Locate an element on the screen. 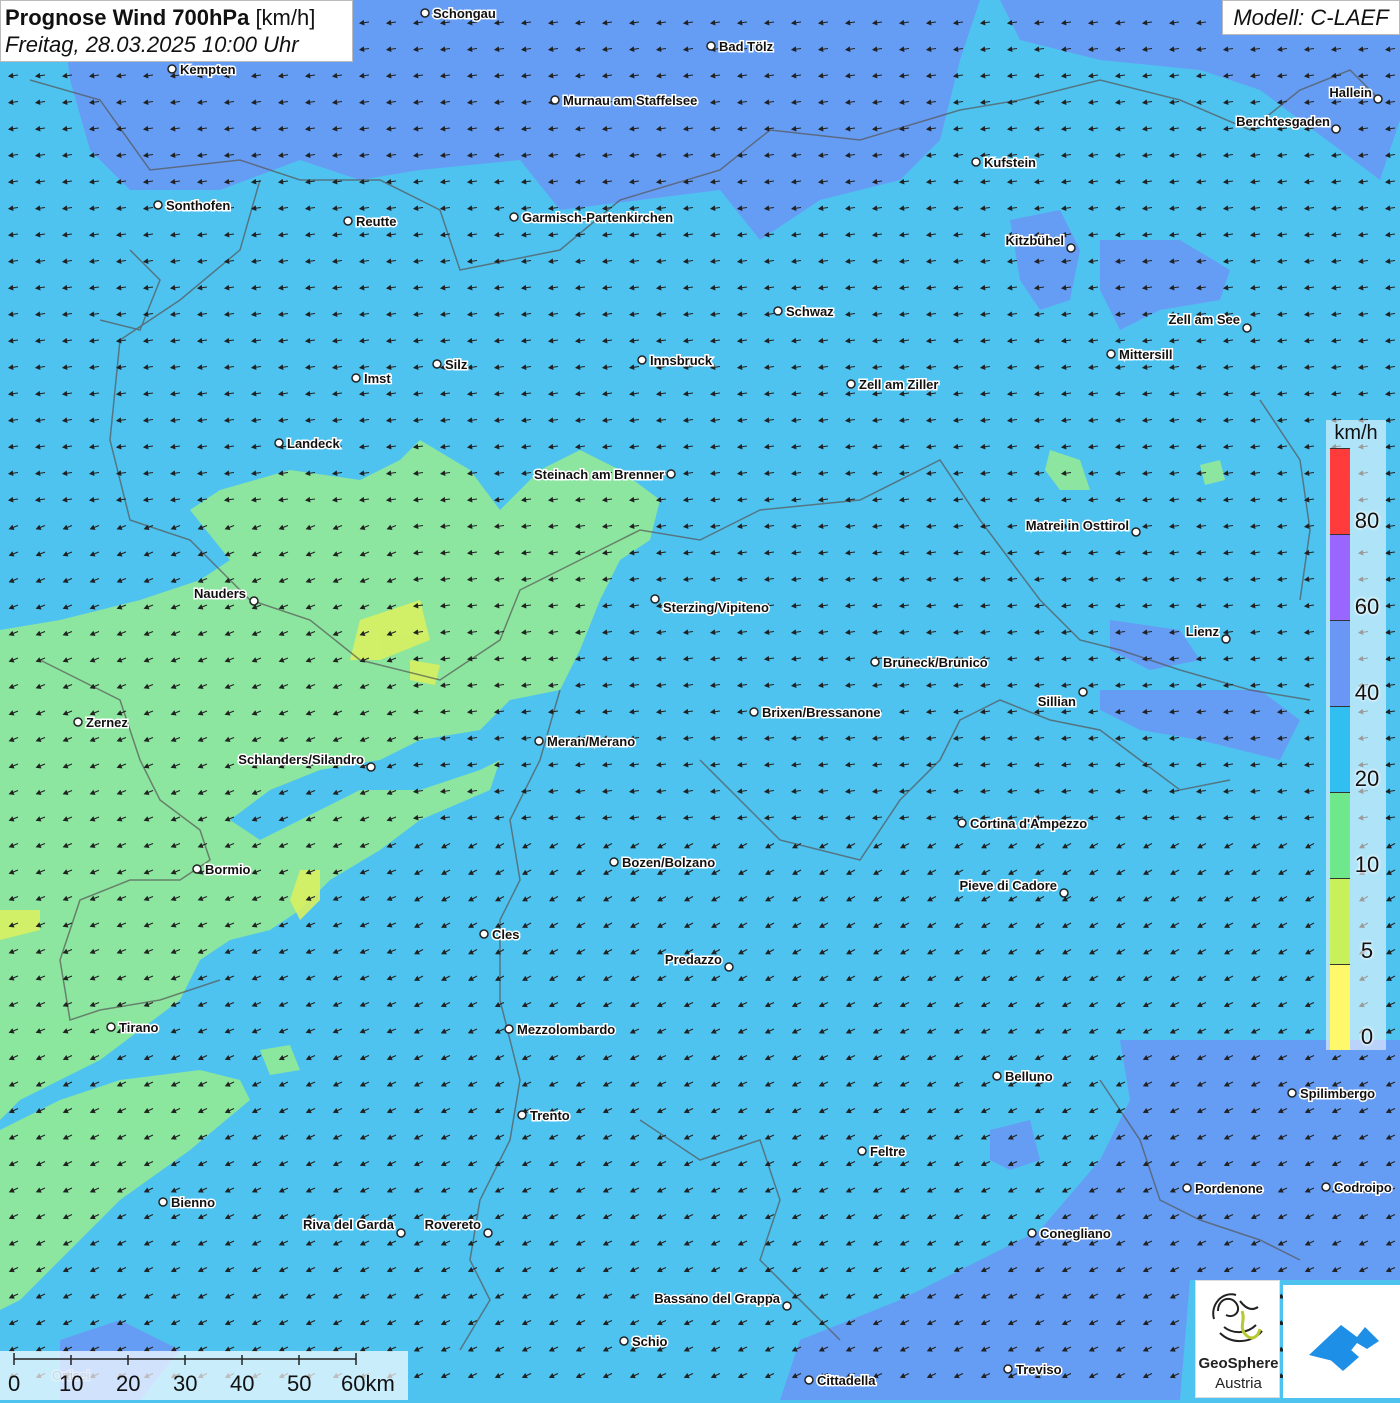  city-label: Zell am See is located at coordinates (1204, 319).